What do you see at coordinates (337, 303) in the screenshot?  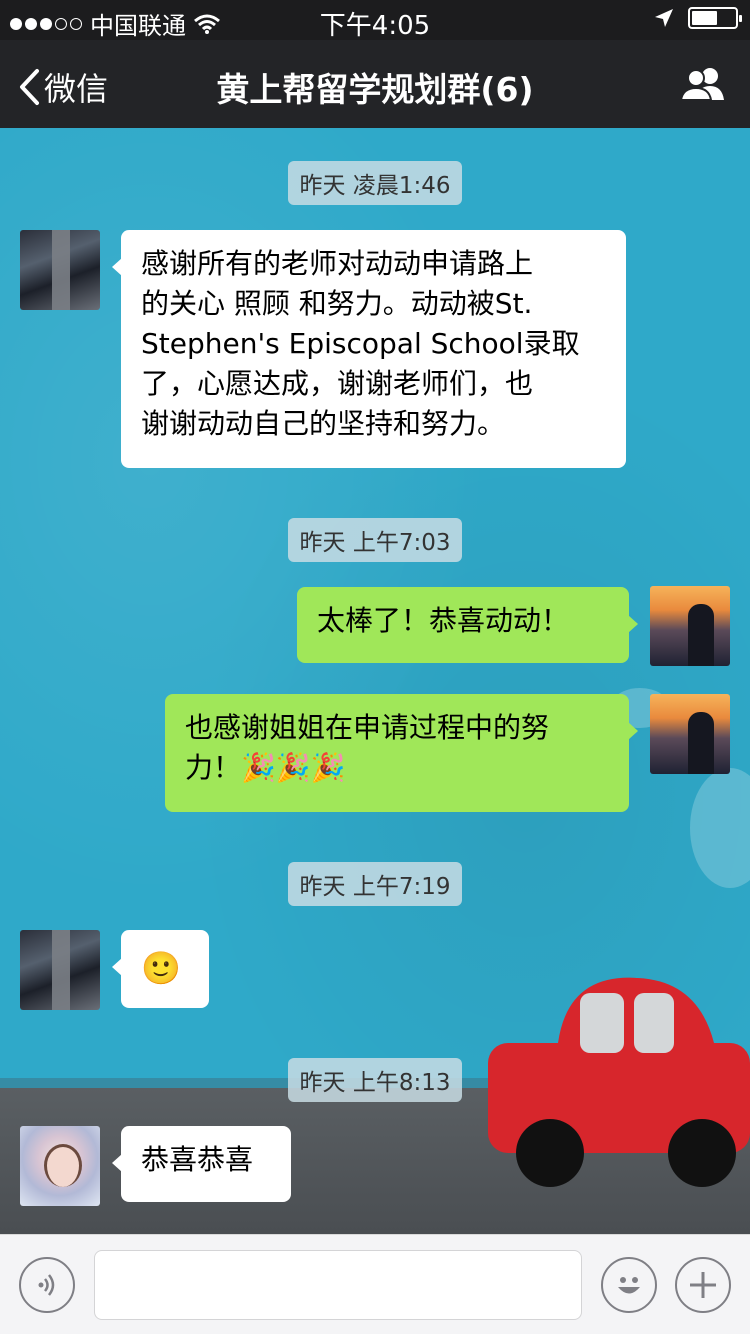 I see `message-line: 的关心 照顾 和努力。动动被St.` at bounding box center [337, 303].